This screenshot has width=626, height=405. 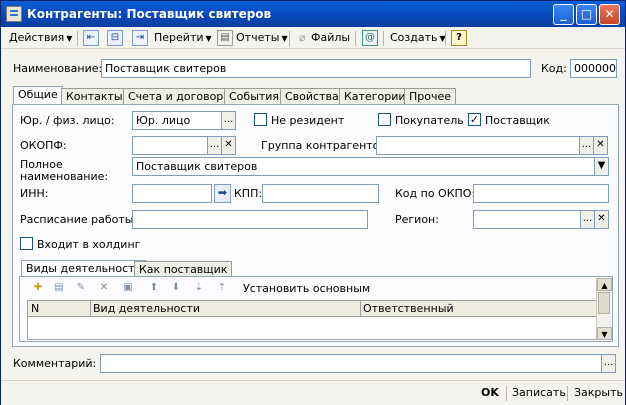 What do you see at coordinates (604, 284) in the screenshot?
I see `scroll-up-icon: ▲` at bounding box center [604, 284].